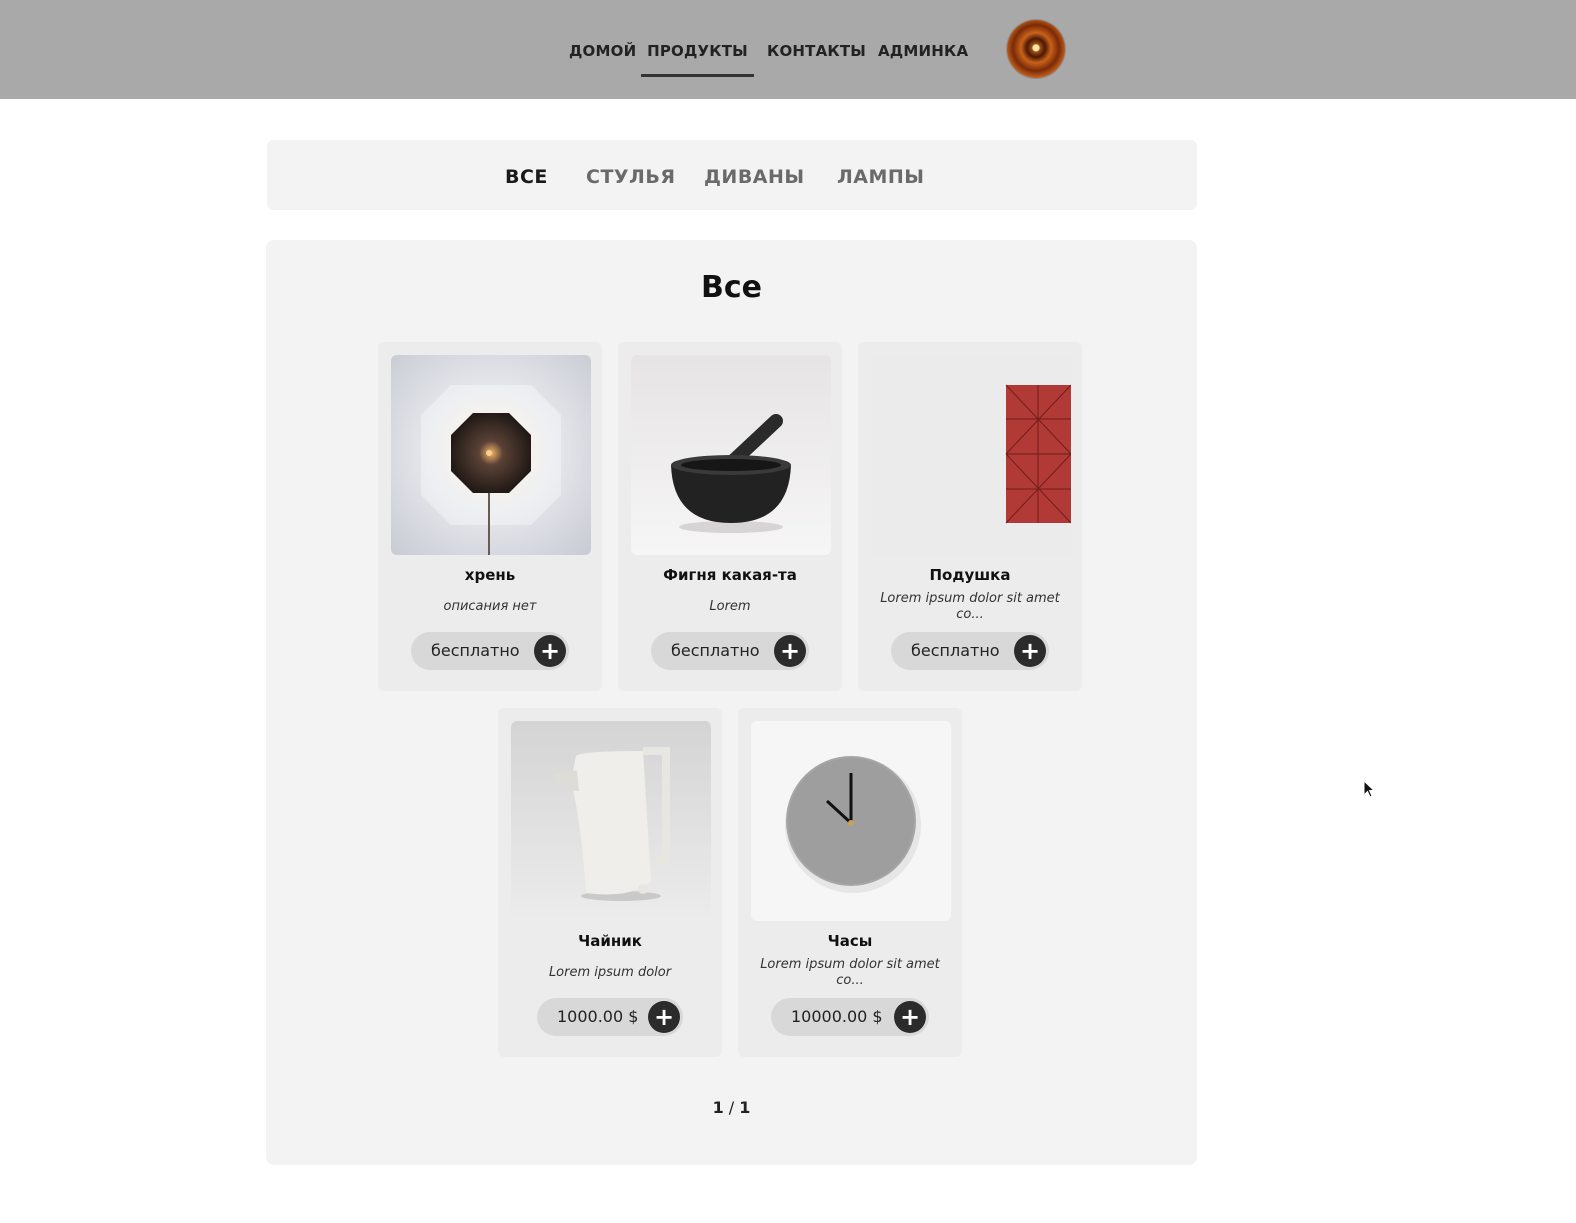  I want to click on top-header: ДОМОЙ ПРОДУКТЫ КОНТАКТЫ АДМИНКА, so click(788, 49).